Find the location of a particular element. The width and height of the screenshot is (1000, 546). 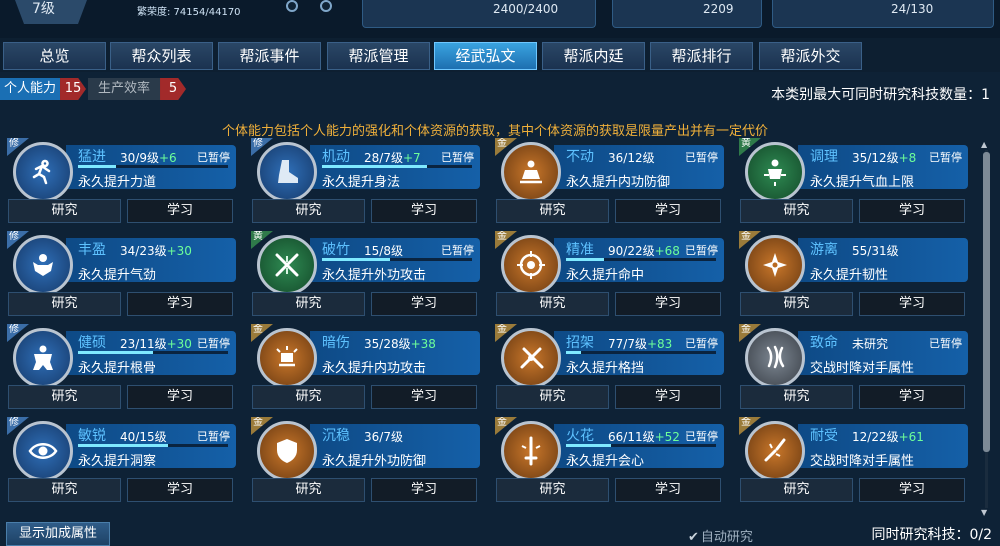

skill-info-panel: 猛进 30/9级+6 已暂停 永久提升力道 is located at coordinates (151, 167).